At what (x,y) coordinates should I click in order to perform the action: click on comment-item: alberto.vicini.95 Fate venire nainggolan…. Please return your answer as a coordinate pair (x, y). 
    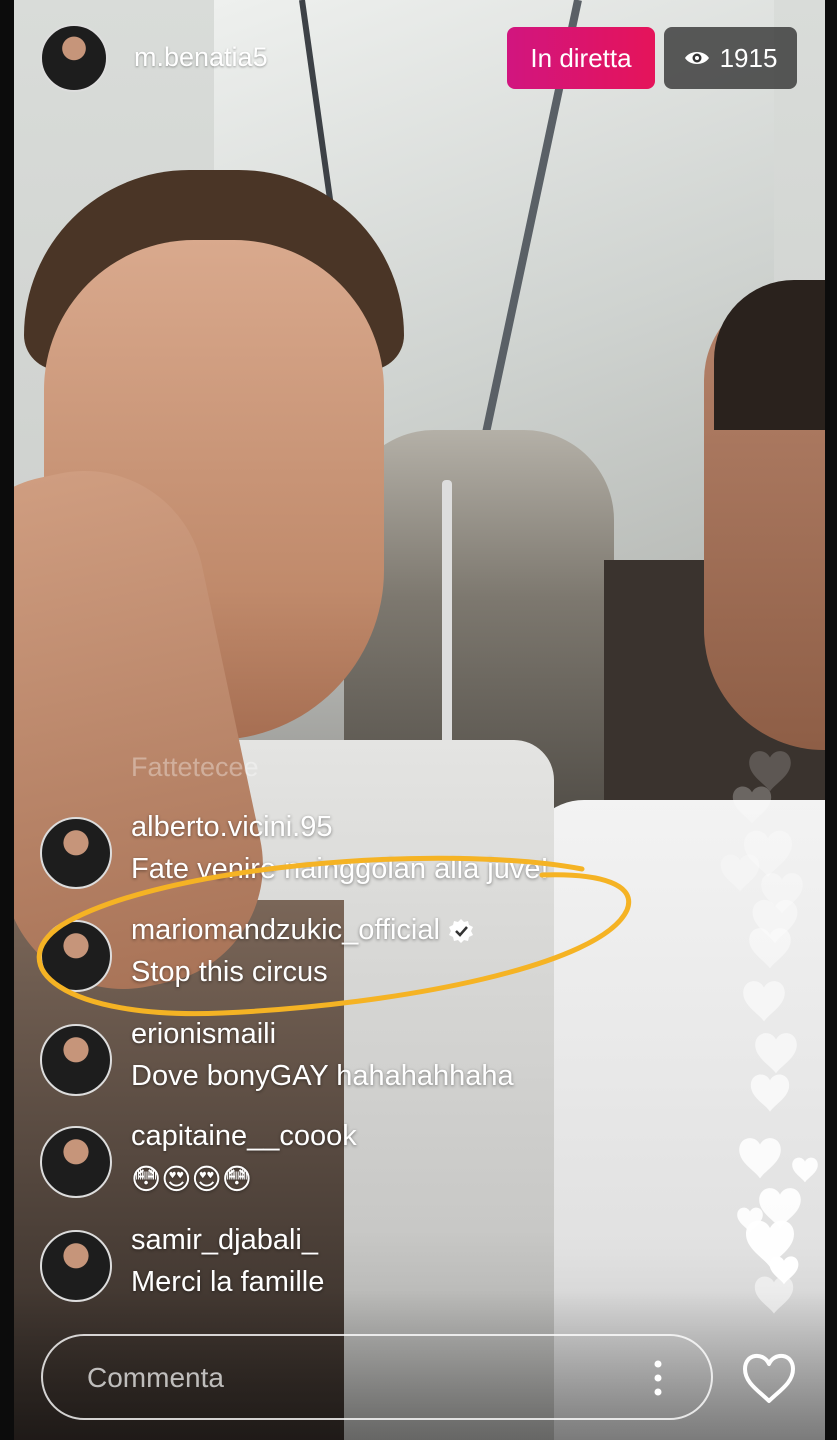
    Looking at the image, I should click on (350, 853).